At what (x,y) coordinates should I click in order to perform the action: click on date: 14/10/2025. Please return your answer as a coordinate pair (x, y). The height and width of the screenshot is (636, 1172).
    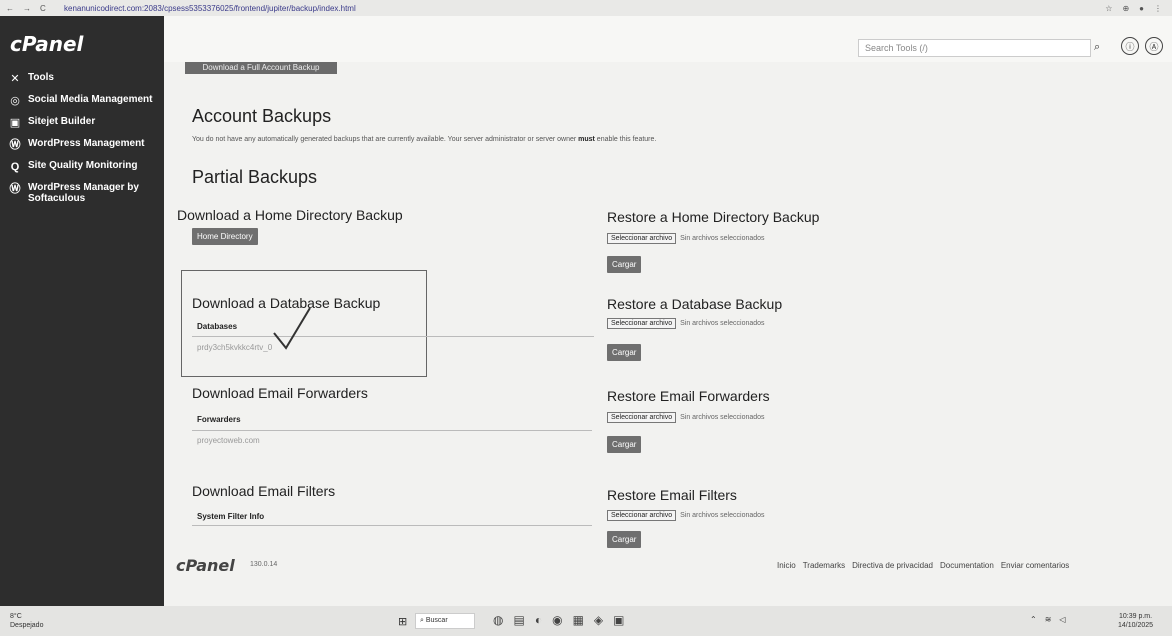
    Looking at the image, I should click on (1136, 625).